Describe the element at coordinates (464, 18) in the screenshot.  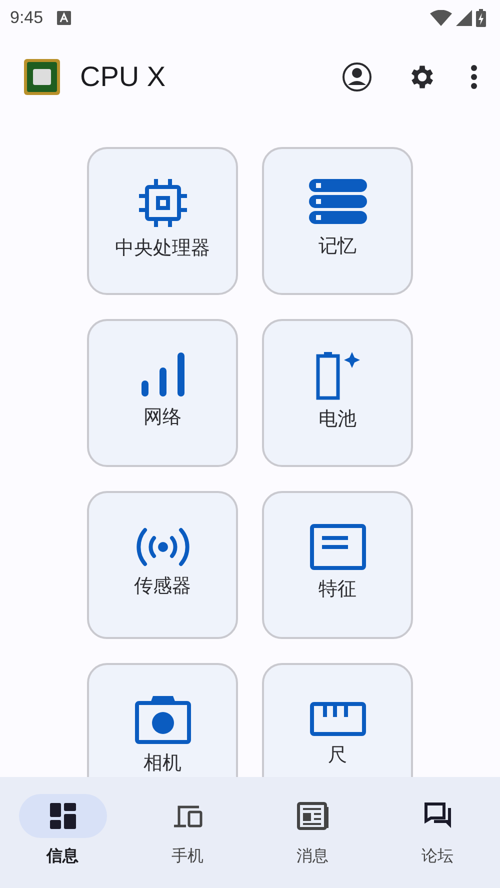
I see `cell-signal-icon` at that location.